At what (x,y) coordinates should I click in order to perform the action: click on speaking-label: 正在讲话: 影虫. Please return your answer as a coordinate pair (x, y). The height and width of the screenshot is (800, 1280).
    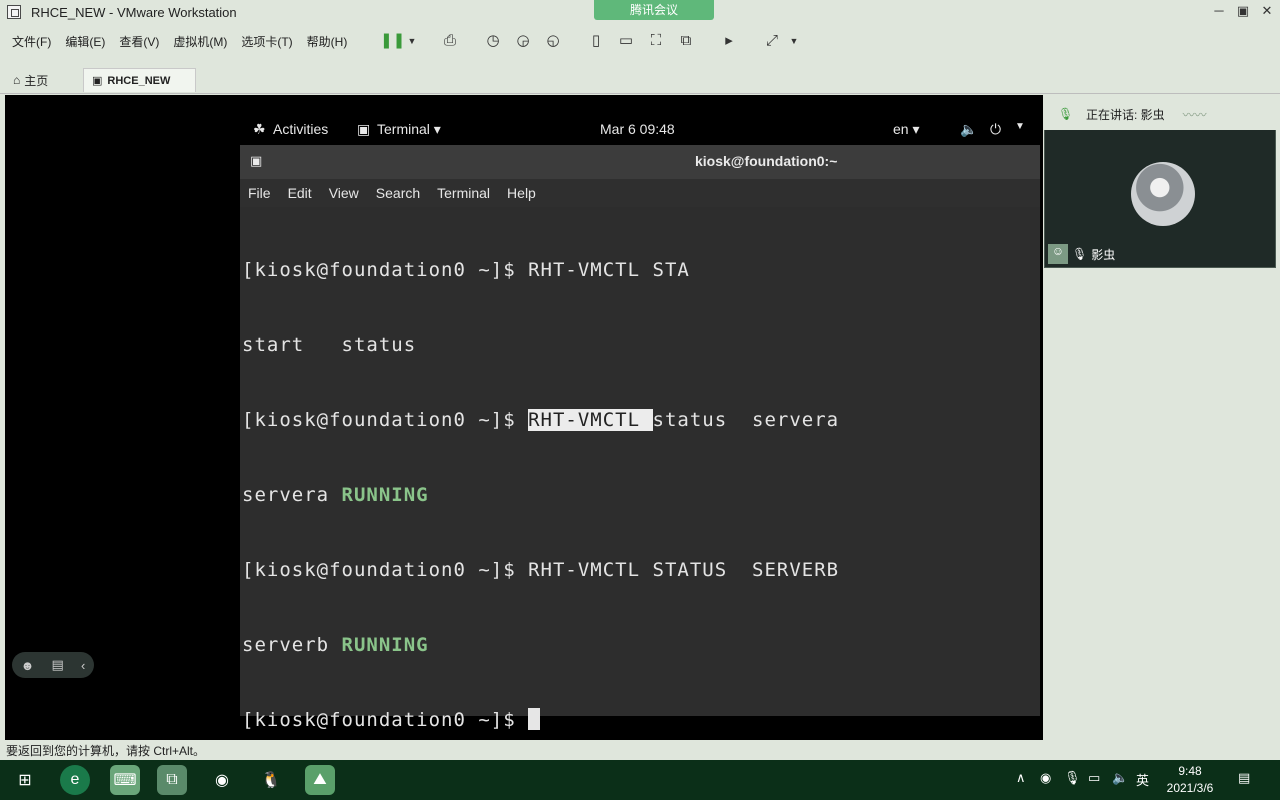
    Looking at the image, I should click on (1125, 114).